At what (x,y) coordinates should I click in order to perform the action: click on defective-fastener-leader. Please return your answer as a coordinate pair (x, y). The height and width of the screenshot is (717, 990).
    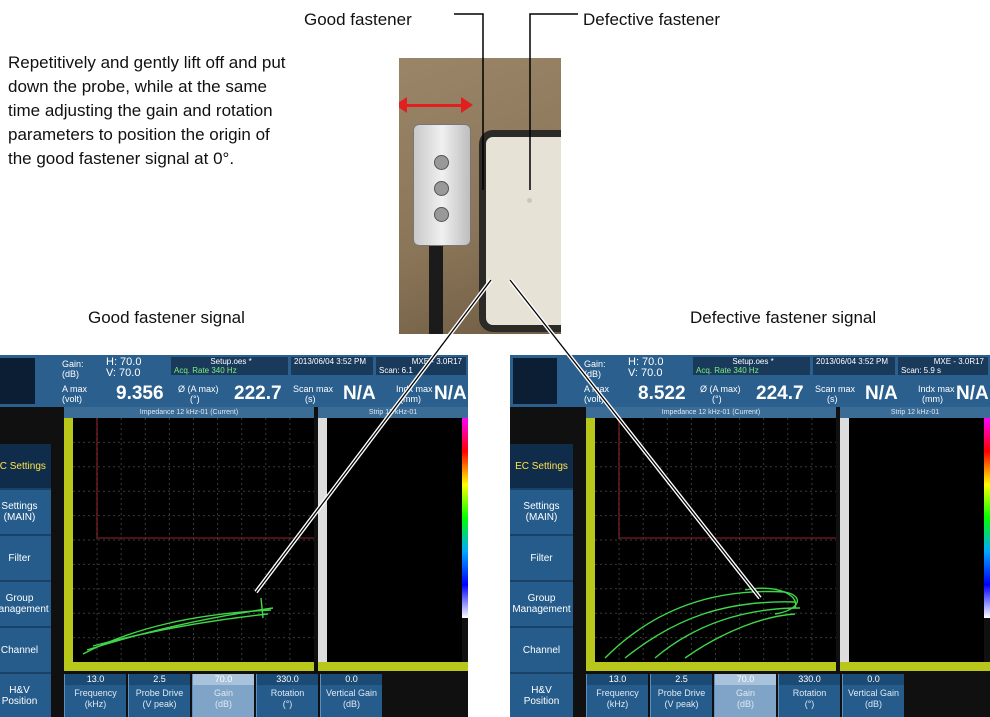
    Looking at the image, I should click on (553, 101).